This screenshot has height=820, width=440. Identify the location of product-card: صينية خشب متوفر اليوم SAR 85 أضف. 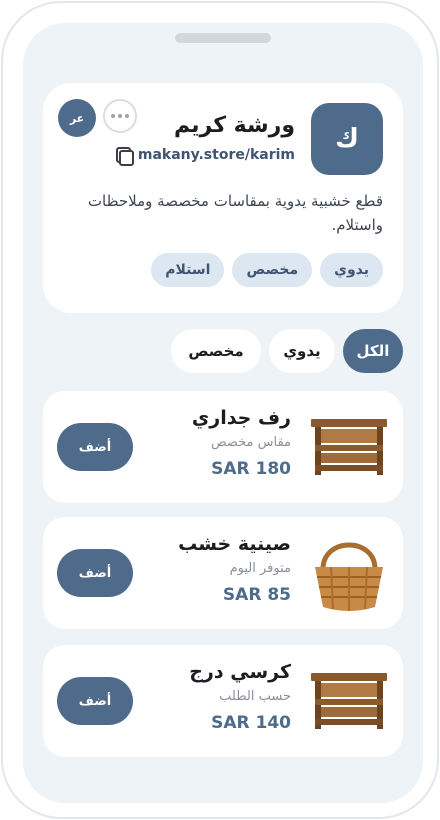
(223, 573).